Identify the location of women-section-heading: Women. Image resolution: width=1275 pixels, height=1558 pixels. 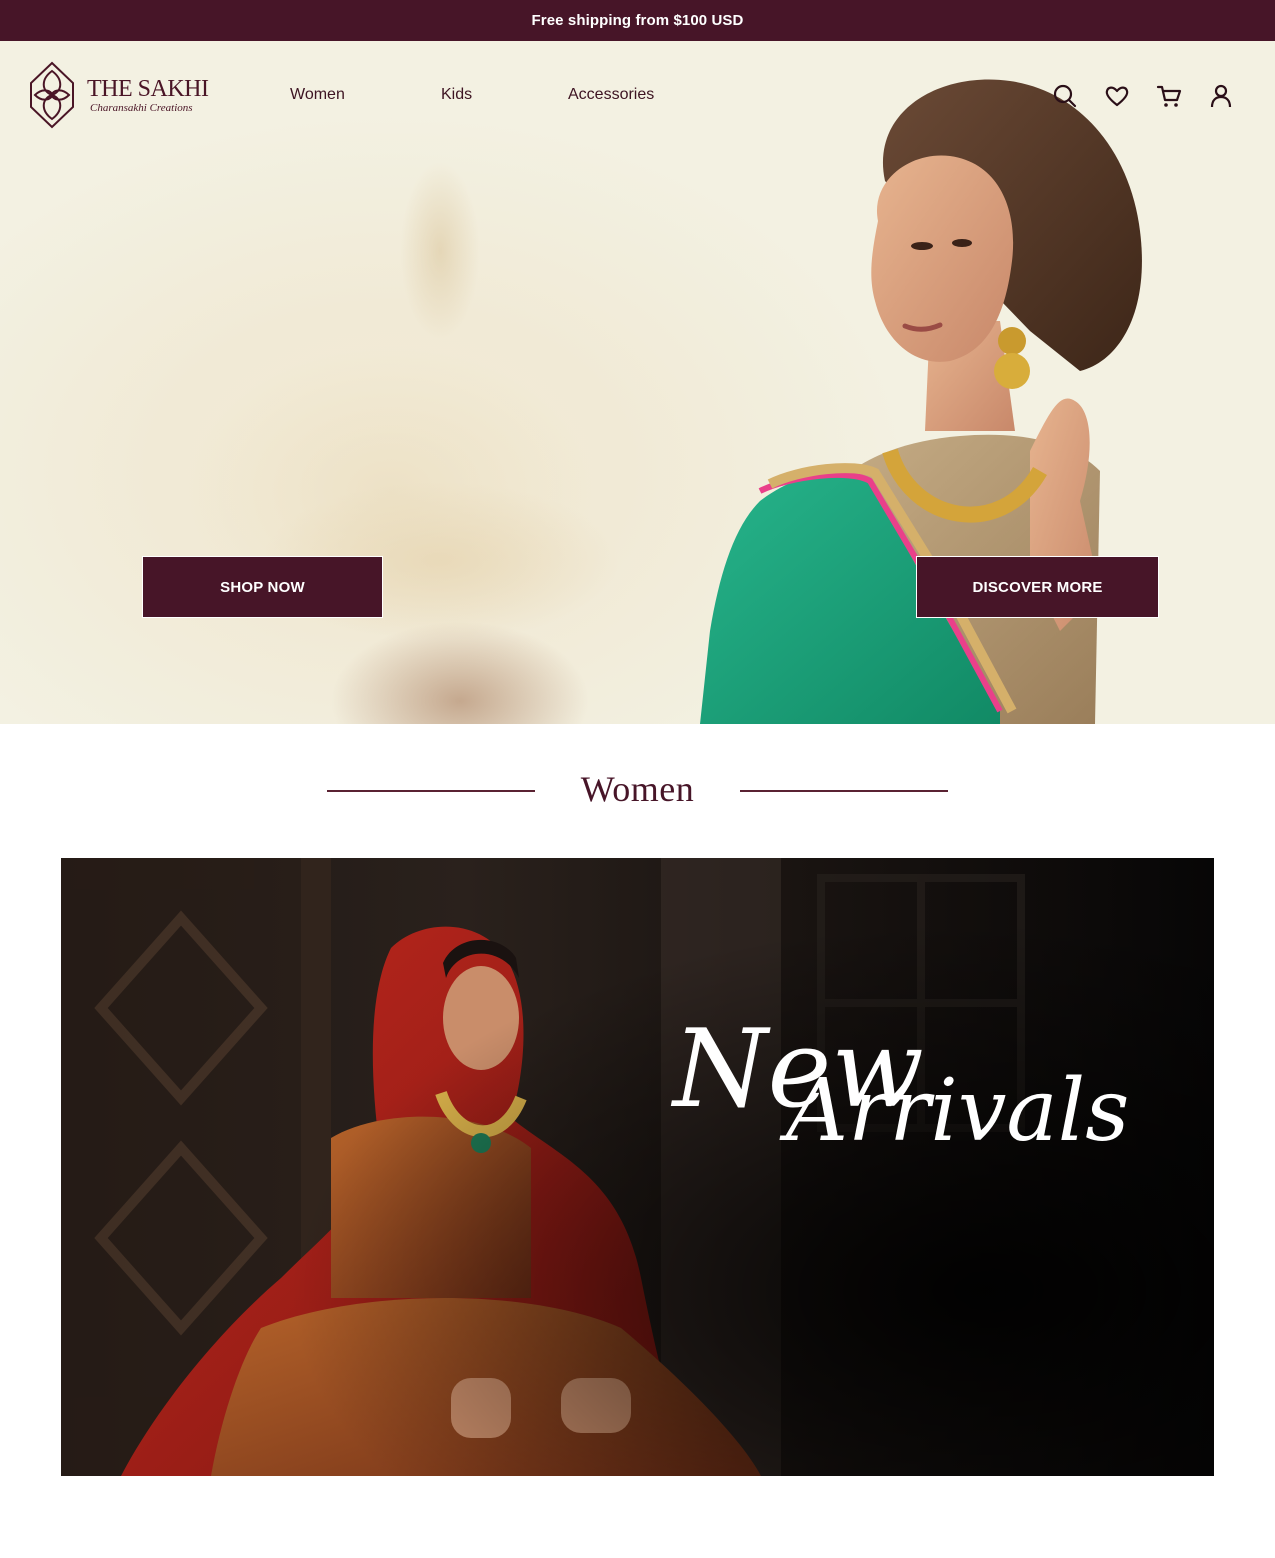
(637, 790).